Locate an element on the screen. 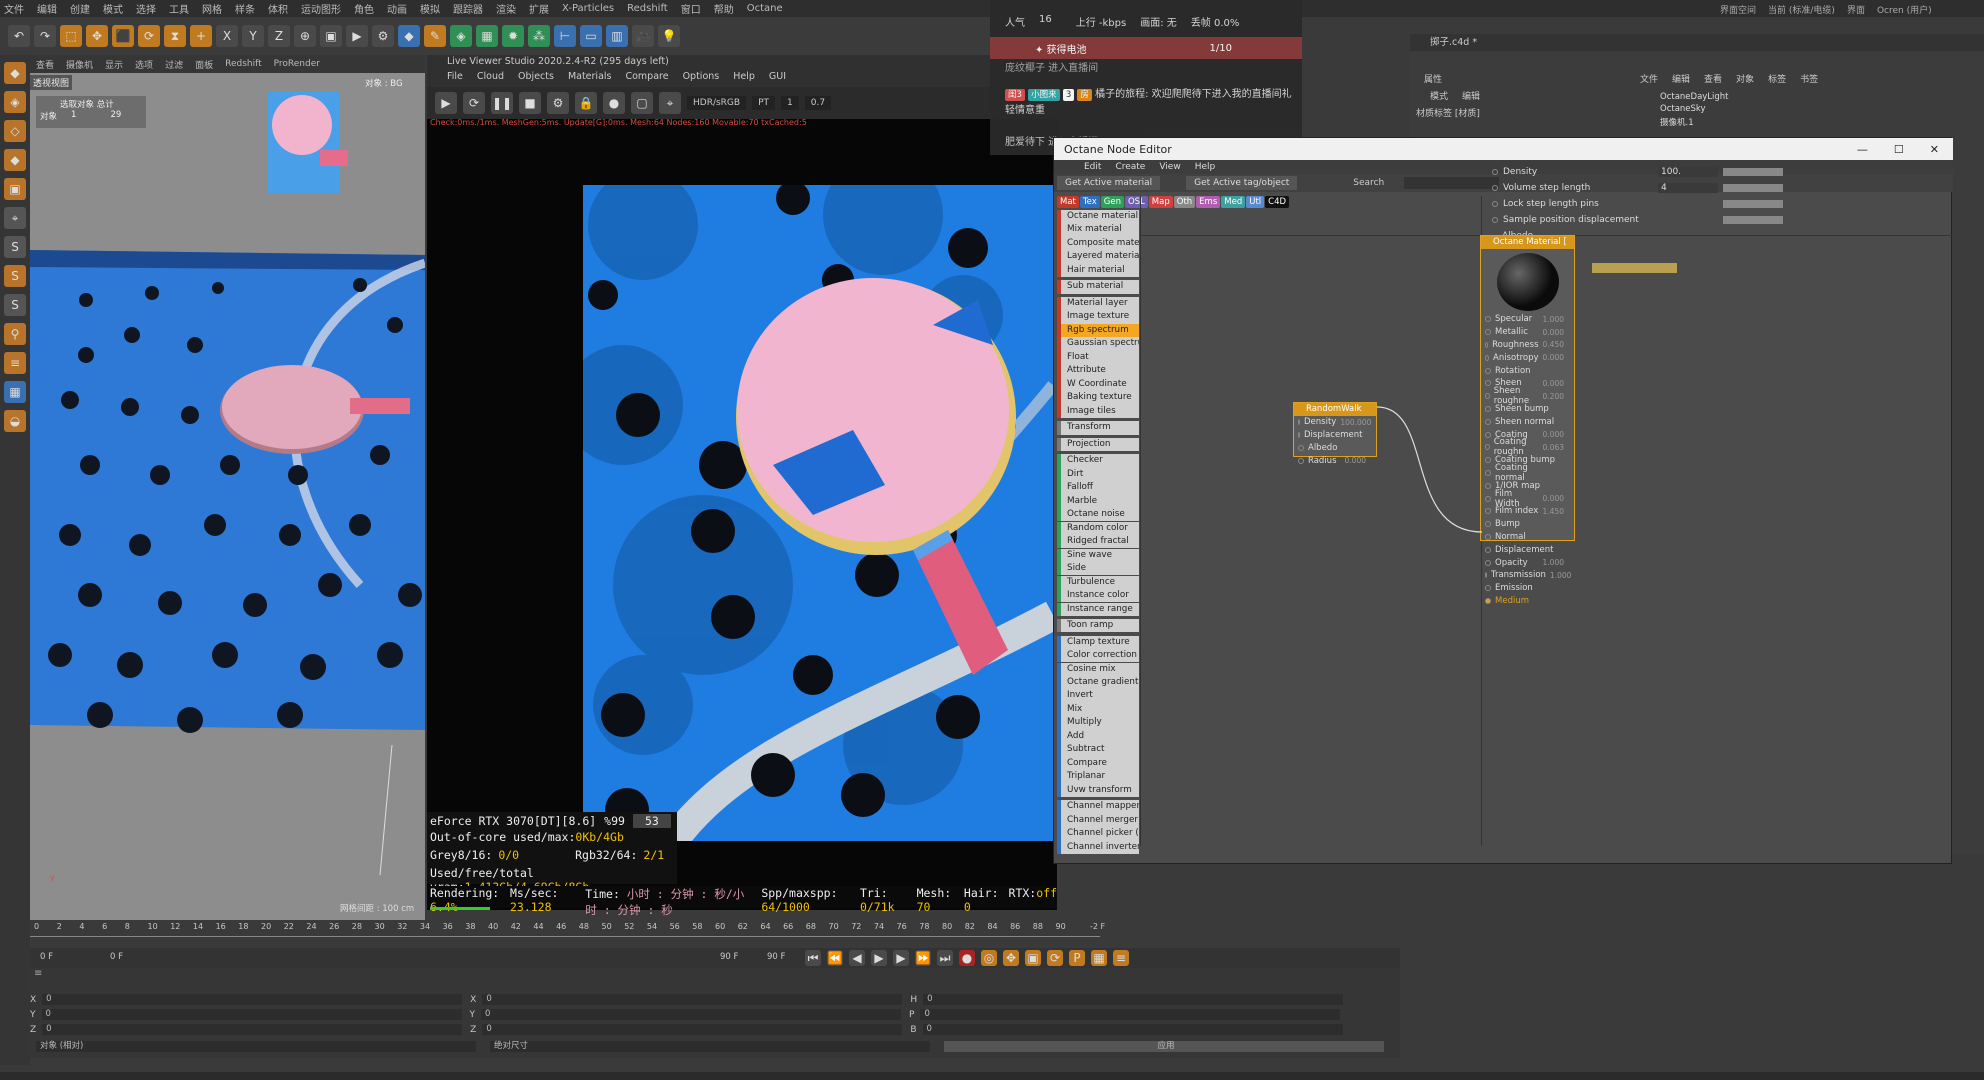 This screenshot has width=1984, height=1080. ne-menu-item: View is located at coordinates (1169, 167).